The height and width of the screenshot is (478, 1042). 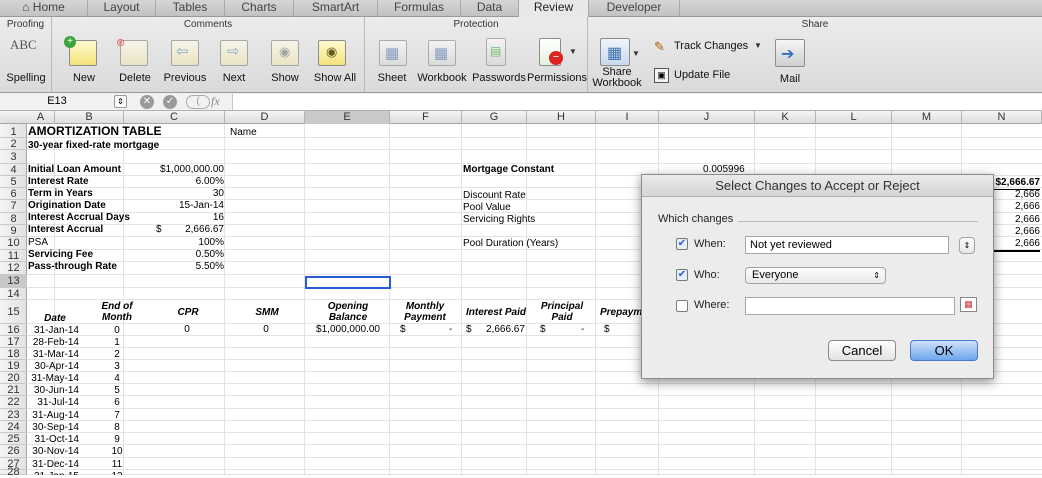 I want to click on tab-smartart: SmartArt, so click(x=336, y=8).